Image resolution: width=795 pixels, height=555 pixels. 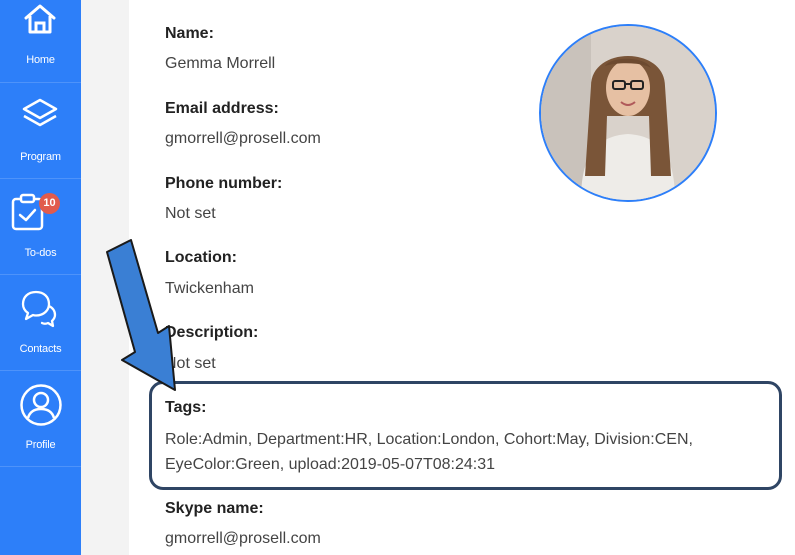 I want to click on skype-value: gmorrell@prosell.com, so click(x=243, y=538).